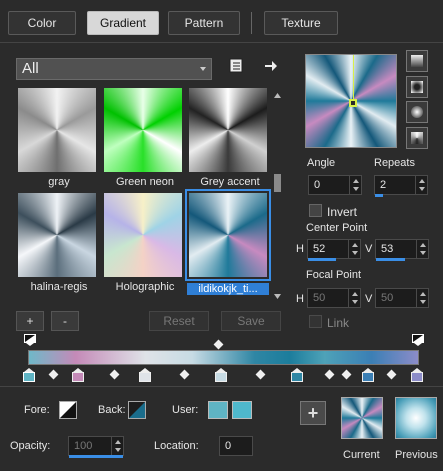  Describe the element at coordinates (65, 321) in the screenshot. I see `remove-gradient-button: -` at that location.